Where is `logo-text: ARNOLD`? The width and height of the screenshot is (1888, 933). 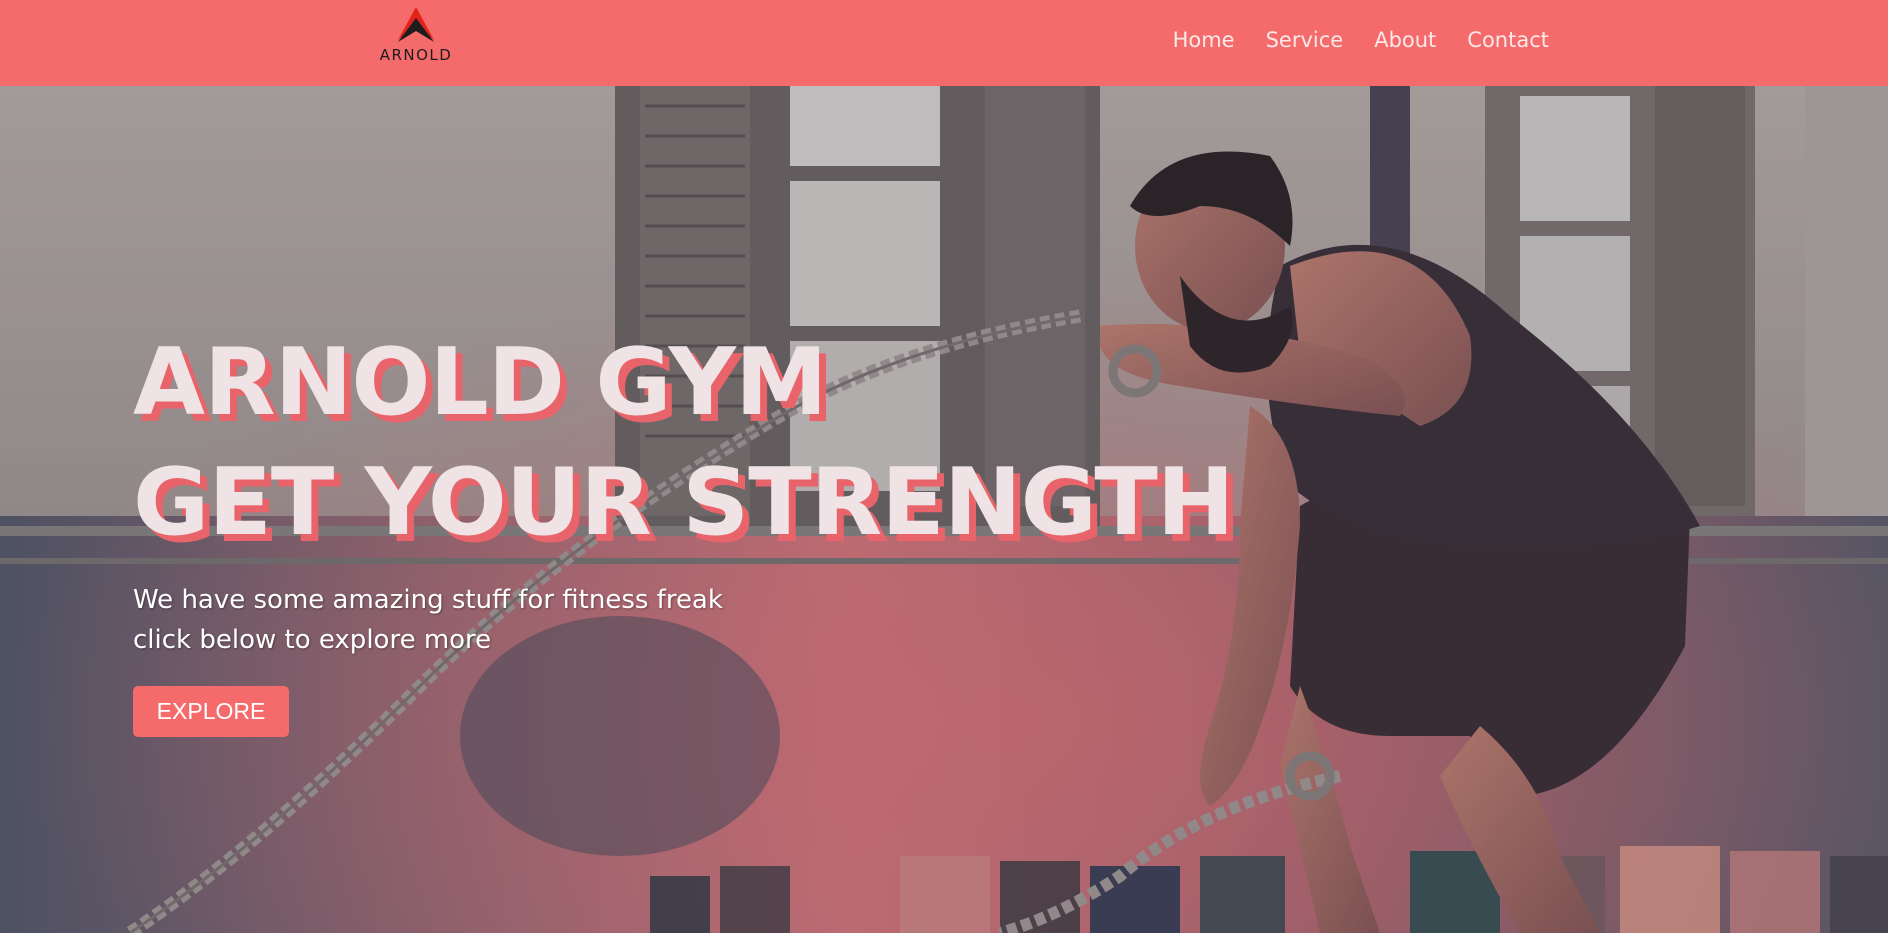 logo-text: ARNOLD is located at coordinates (416, 55).